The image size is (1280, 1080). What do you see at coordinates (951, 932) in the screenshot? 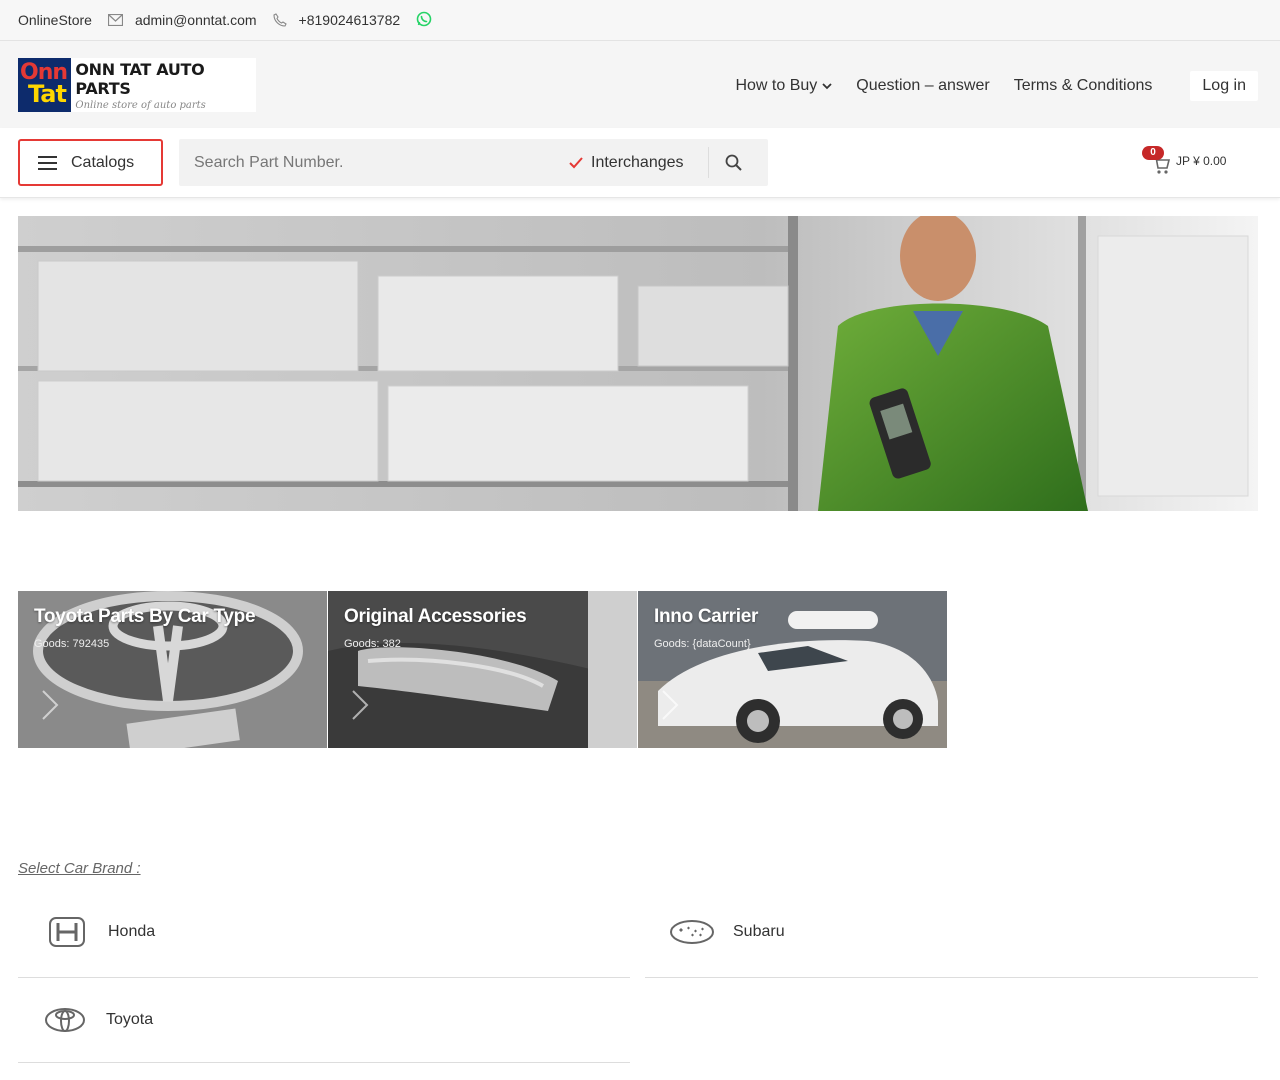
I see `brand-item-subaru: Subaru` at bounding box center [951, 932].